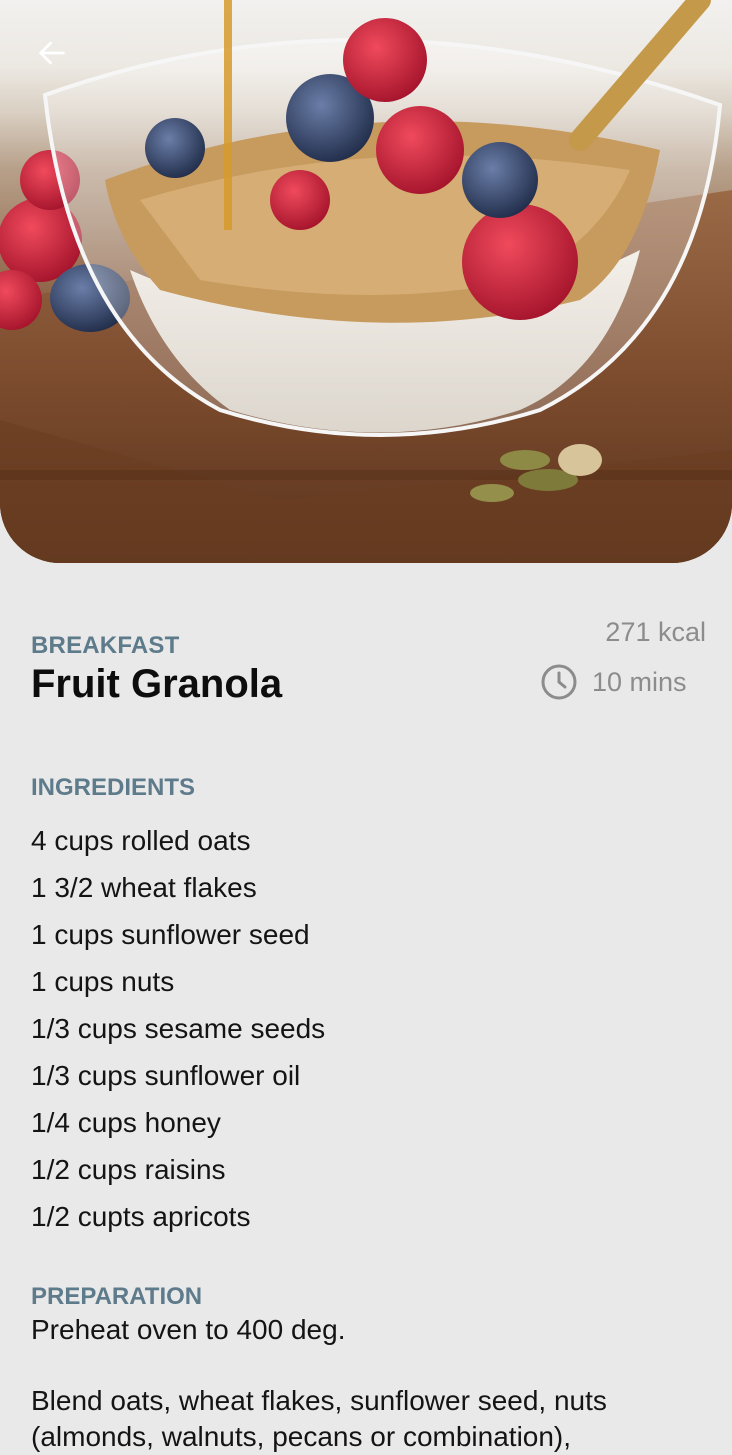 The height and width of the screenshot is (1455, 732). I want to click on prep-time: 10 mins, so click(613, 682).